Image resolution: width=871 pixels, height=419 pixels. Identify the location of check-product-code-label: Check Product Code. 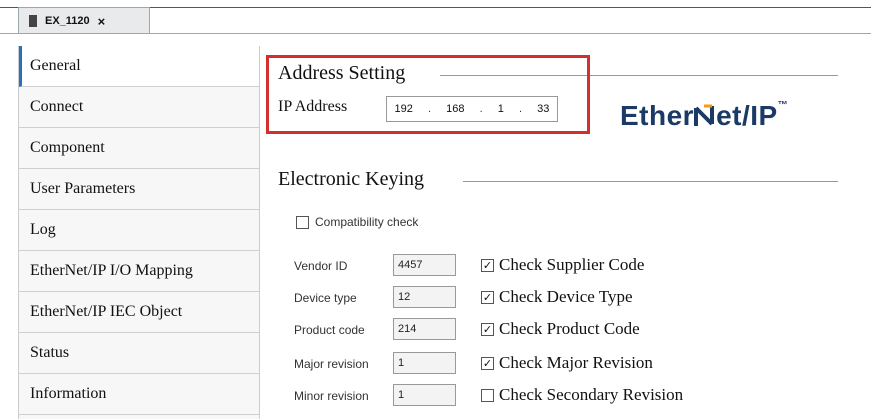
(569, 328).